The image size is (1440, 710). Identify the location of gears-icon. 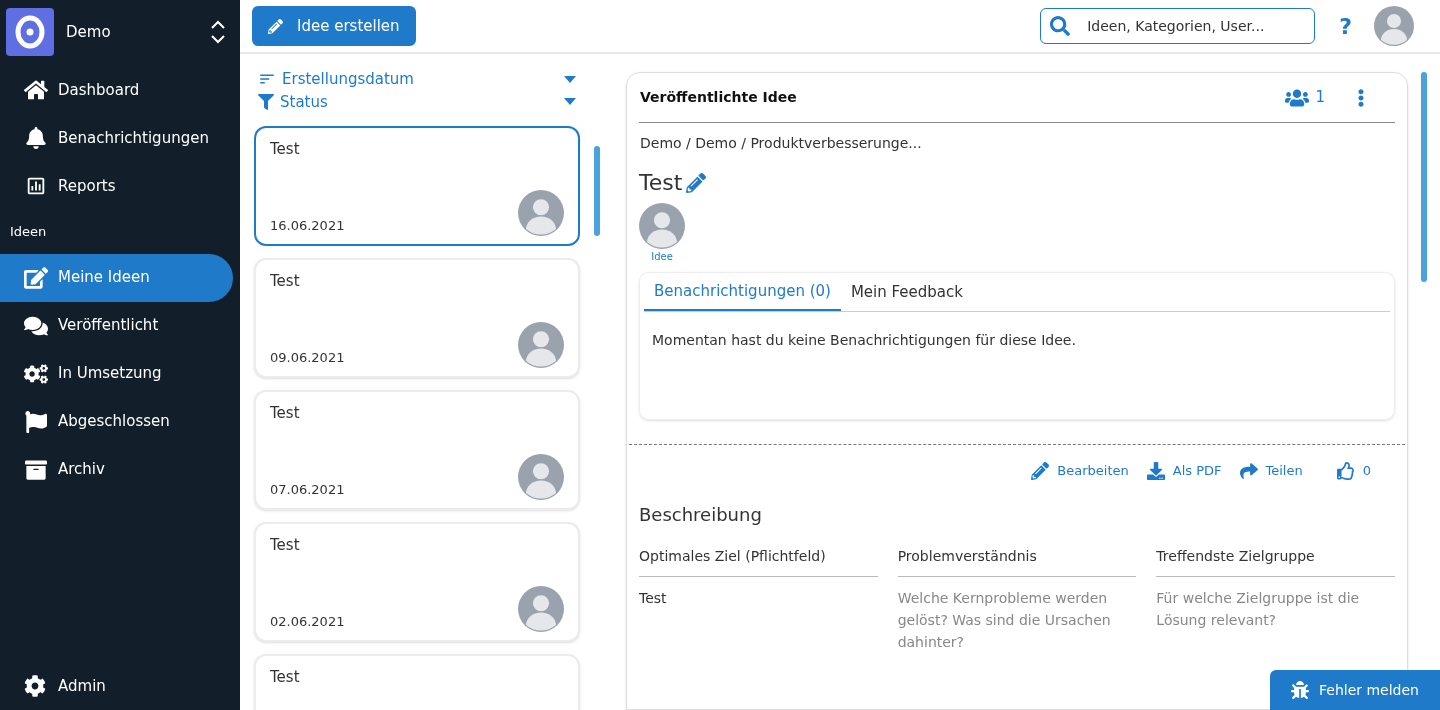
(36, 373).